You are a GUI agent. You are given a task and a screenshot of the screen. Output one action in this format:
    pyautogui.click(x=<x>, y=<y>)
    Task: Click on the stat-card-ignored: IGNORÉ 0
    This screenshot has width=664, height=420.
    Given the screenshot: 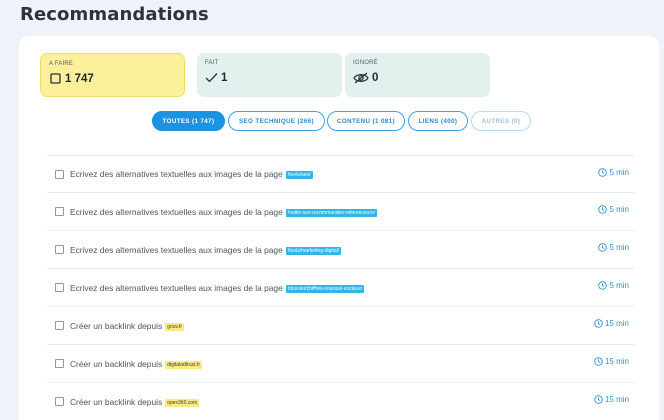 What is the action you would take?
    pyautogui.click(x=417, y=75)
    